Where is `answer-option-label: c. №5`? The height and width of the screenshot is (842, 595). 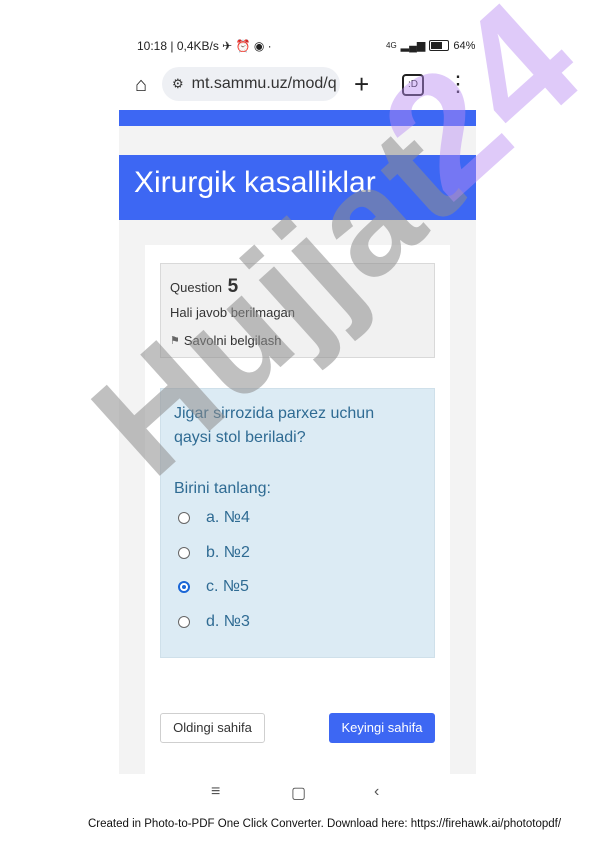 answer-option-label: c. №5 is located at coordinates (227, 586).